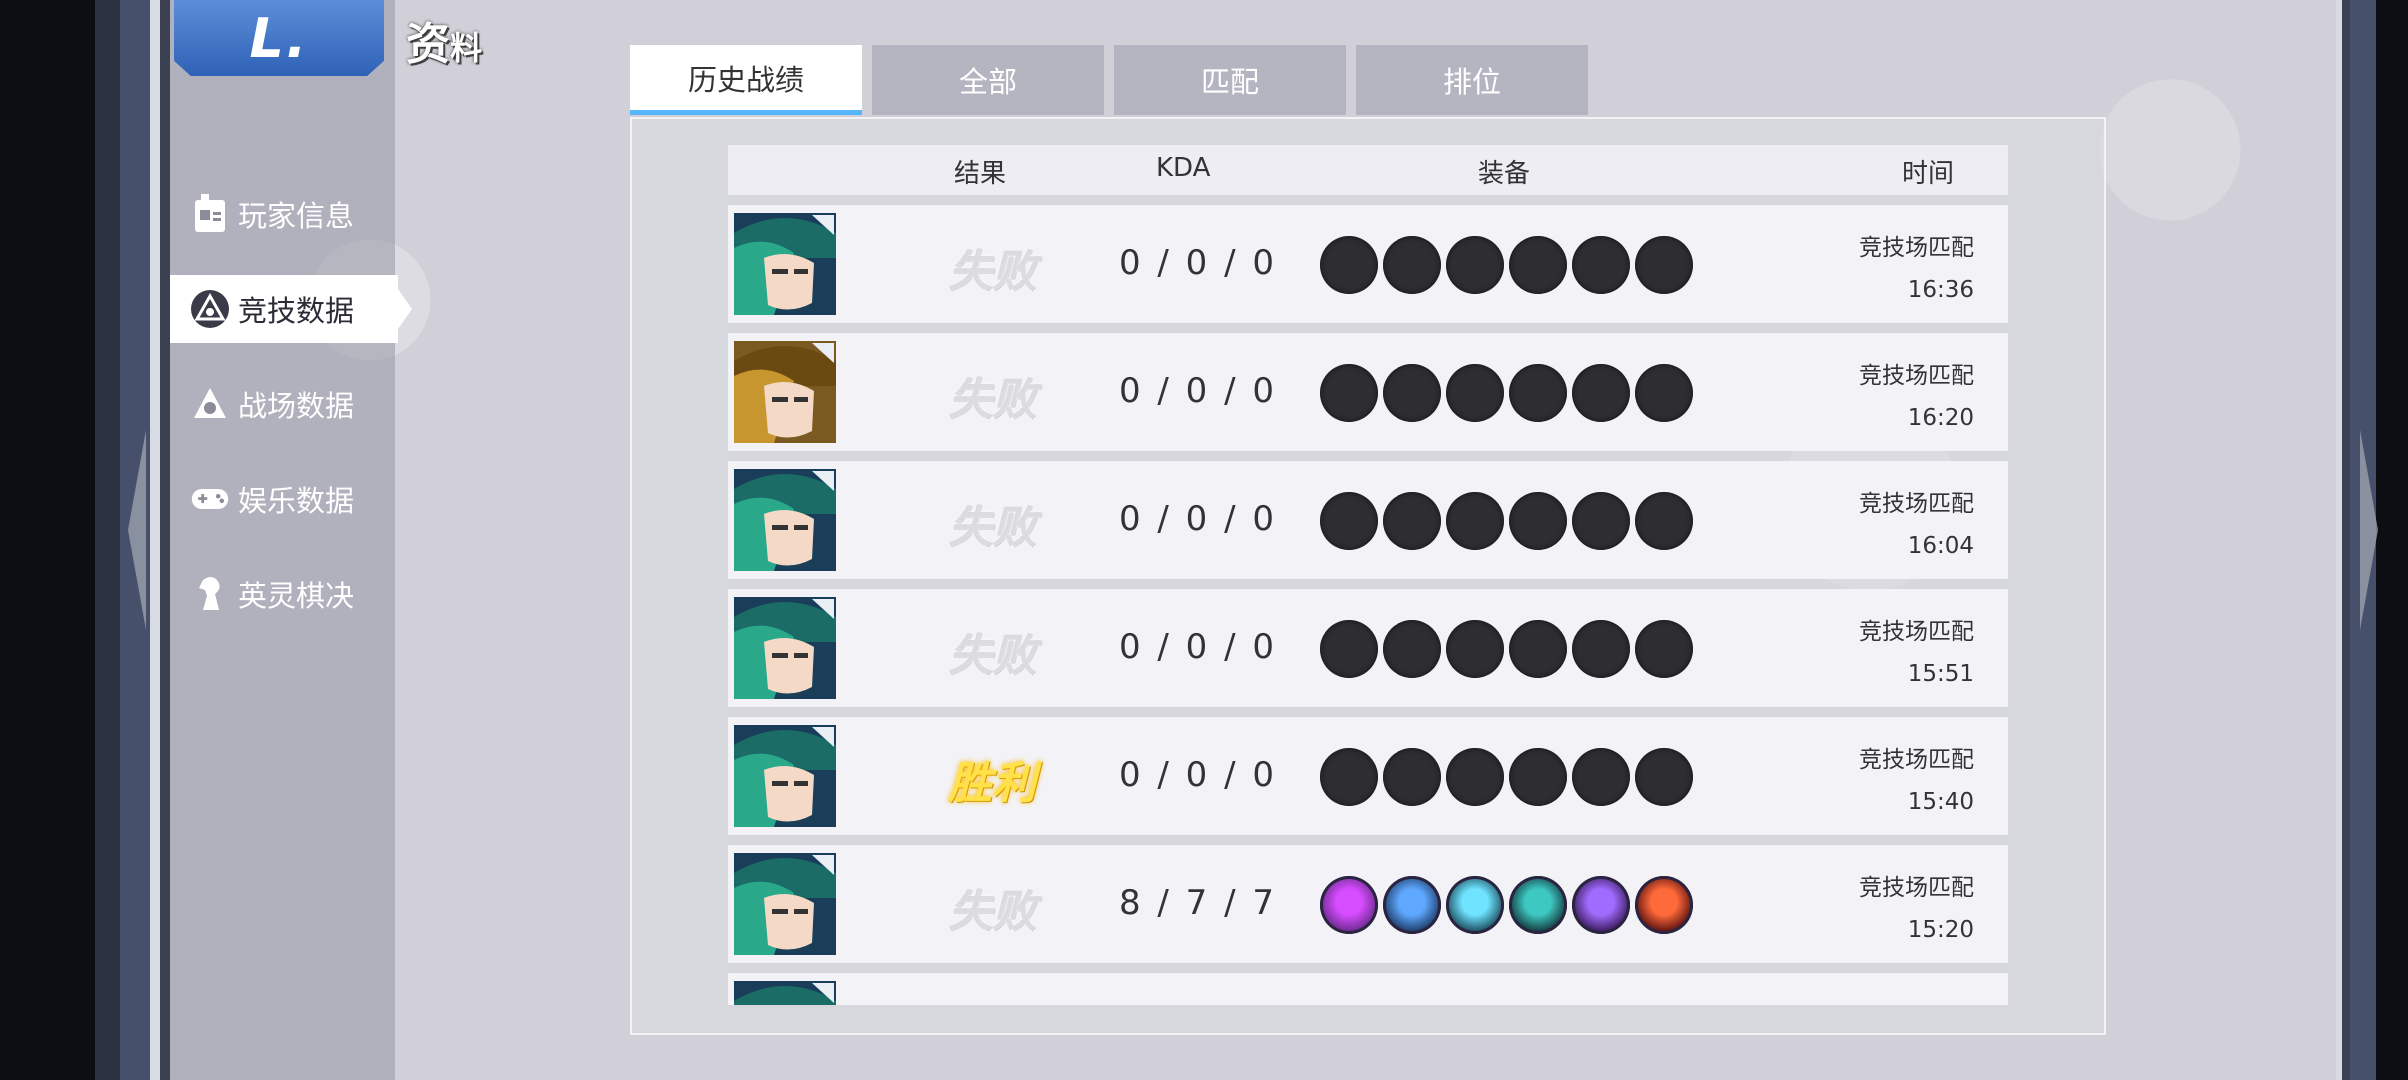 The height and width of the screenshot is (1080, 2408). I want to click on match-info: 竞技场匹配 16:20, so click(1916, 397).